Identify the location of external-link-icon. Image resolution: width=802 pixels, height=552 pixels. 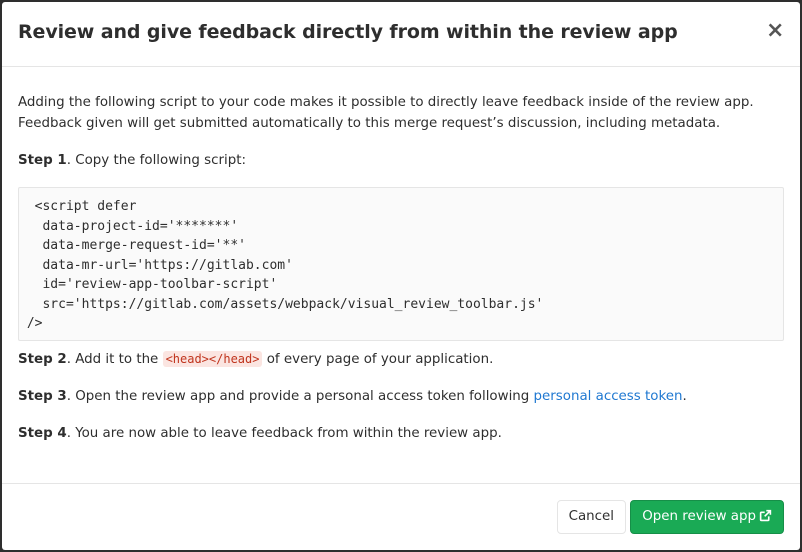
(765, 515).